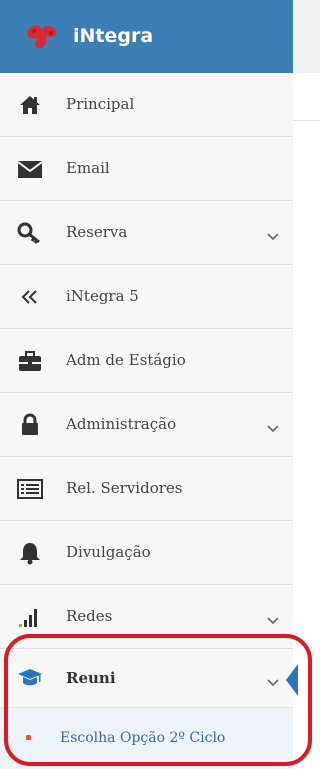 Image resolution: width=320 pixels, height=769 pixels. I want to click on menu-item-reuni: Reuni, so click(146, 678).